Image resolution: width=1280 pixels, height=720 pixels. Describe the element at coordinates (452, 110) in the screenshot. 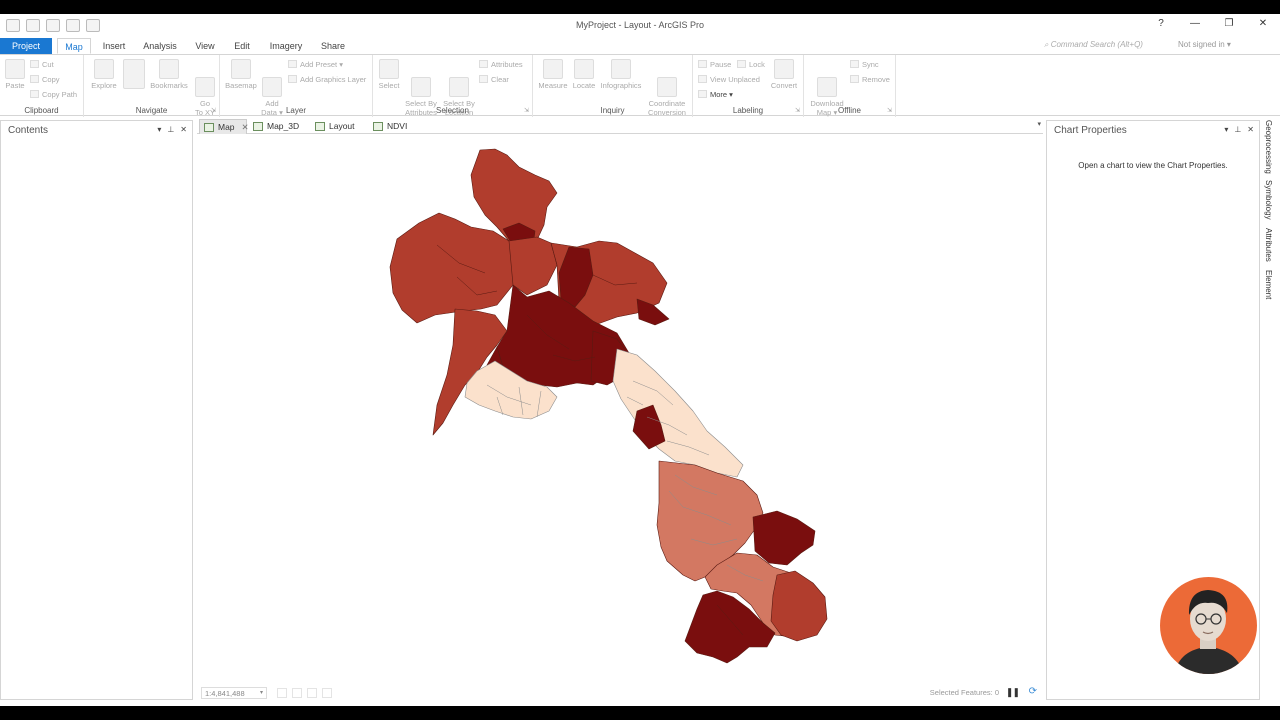

I see `selection-label: Selection` at that location.